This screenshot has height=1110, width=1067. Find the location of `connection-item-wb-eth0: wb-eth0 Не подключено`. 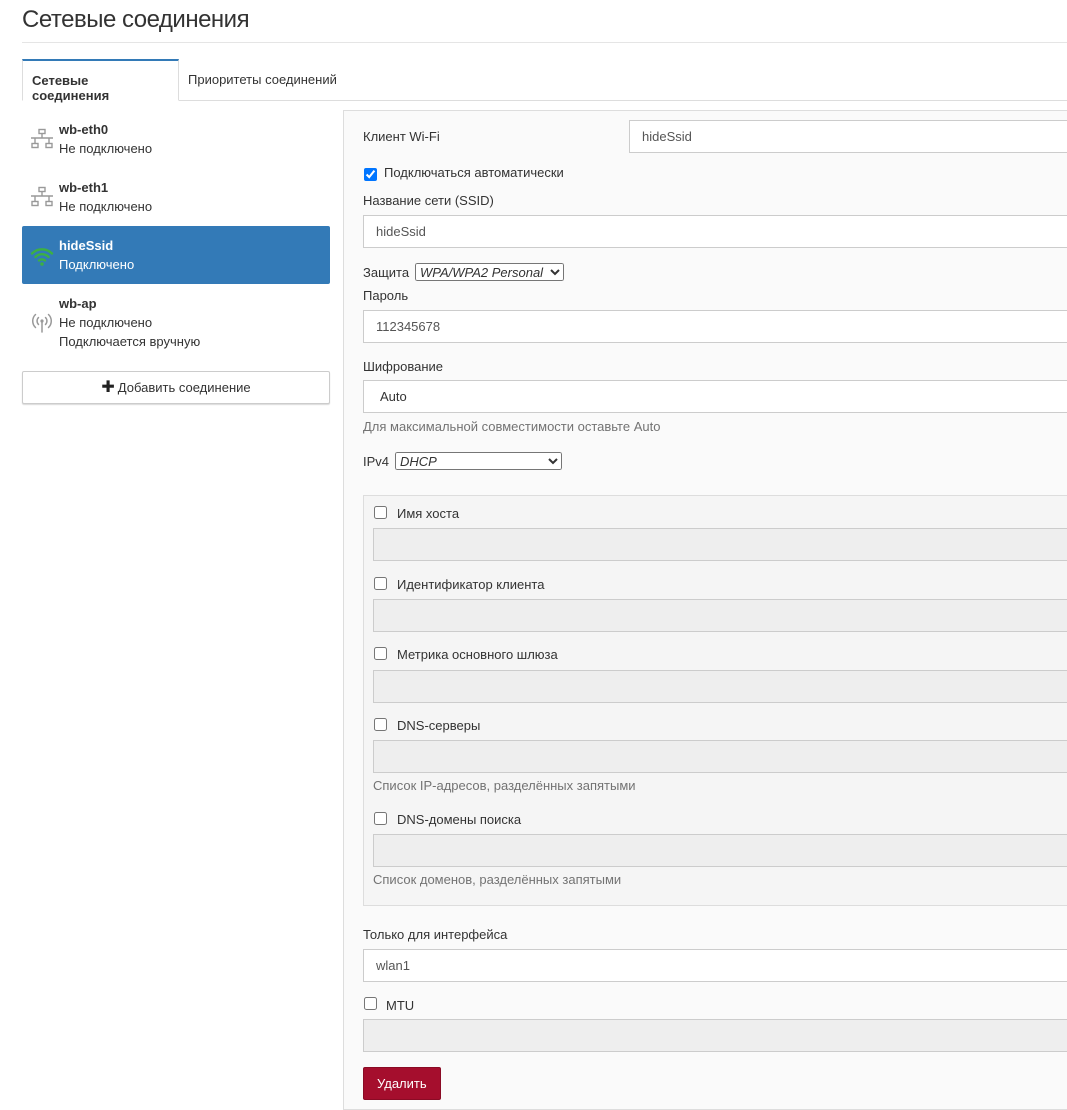

connection-item-wb-eth0: wb-eth0 Не подключено is located at coordinates (176, 139).